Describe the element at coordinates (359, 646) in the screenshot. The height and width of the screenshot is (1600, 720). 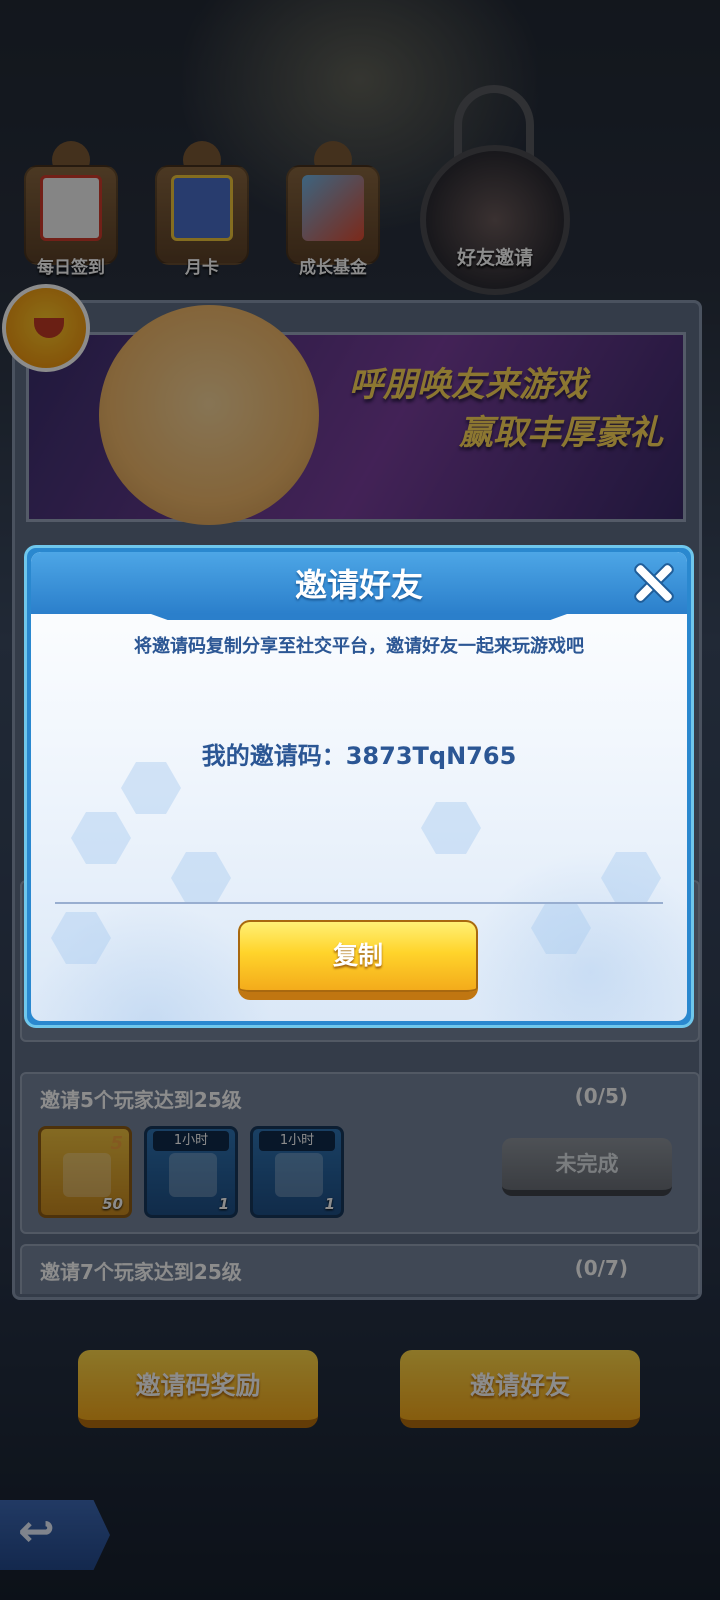
I see `dialog-description: 将邀请码复制分享至社交平台，邀请好友一起来玩游戏吧` at that location.